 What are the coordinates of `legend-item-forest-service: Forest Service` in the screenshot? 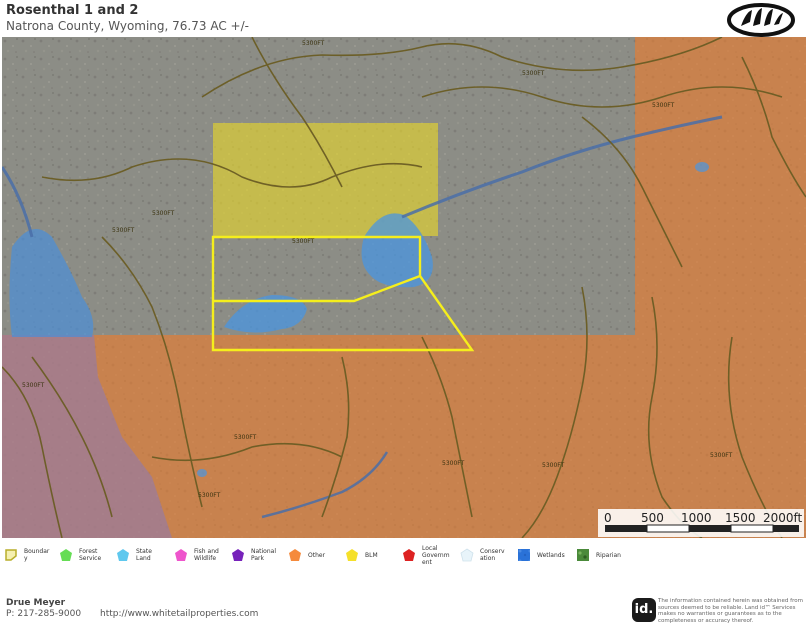 It's located at (83, 555).